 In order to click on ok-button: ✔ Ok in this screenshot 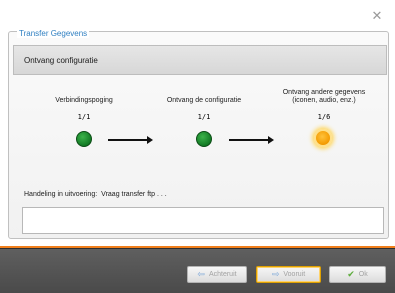, I will do `click(357, 274)`.